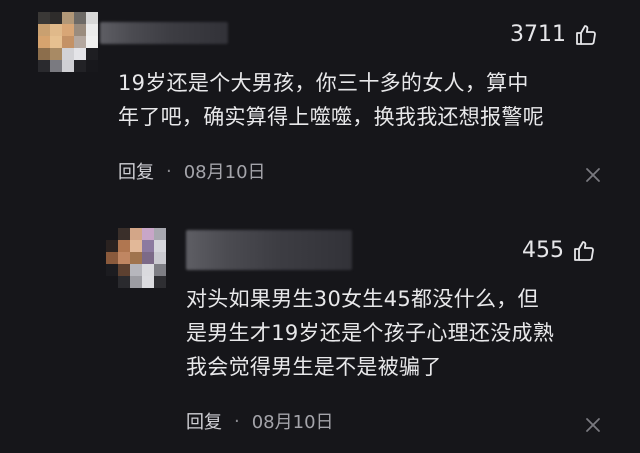 The height and width of the screenshot is (453, 640). What do you see at coordinates (362, 299) in the screenshot?
I see `comment-text-line: 对头如果男生30女生45都没什么，但` at bounding box center [362, 299].